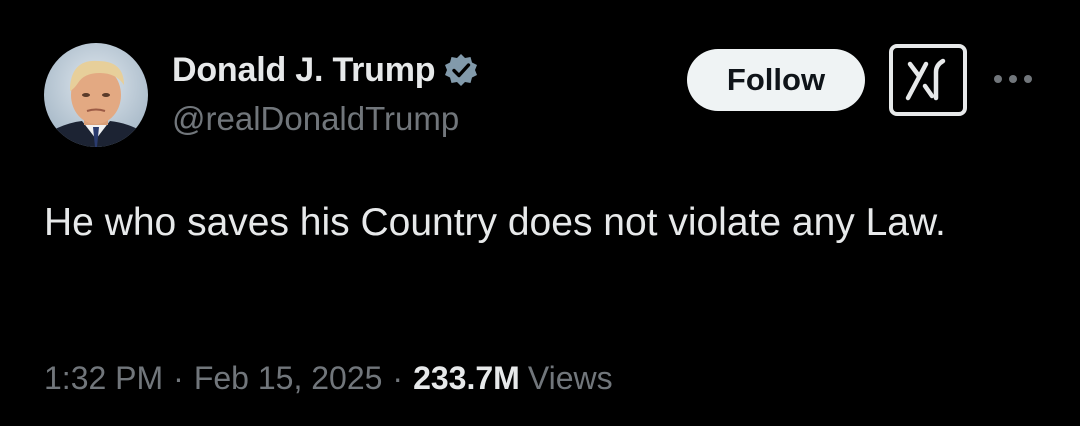  I want to click on tweet-meta: 1:32 PM · Feb 15, 2025 · 233.7M Views, so click(328, 378).